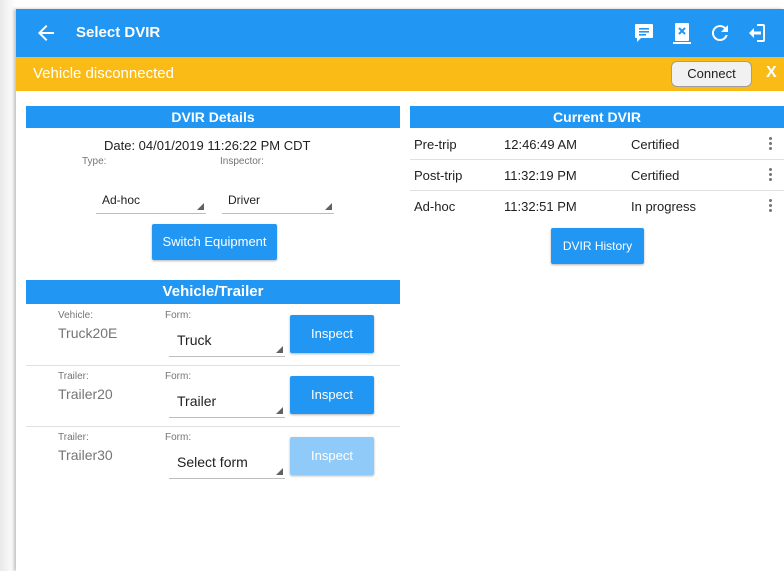 This screenshot has width=784, height=571. Describe the element at coordinates (214, 242) in the screenshot. I see `switch-equipment-button: Switch Equipment` at that location.